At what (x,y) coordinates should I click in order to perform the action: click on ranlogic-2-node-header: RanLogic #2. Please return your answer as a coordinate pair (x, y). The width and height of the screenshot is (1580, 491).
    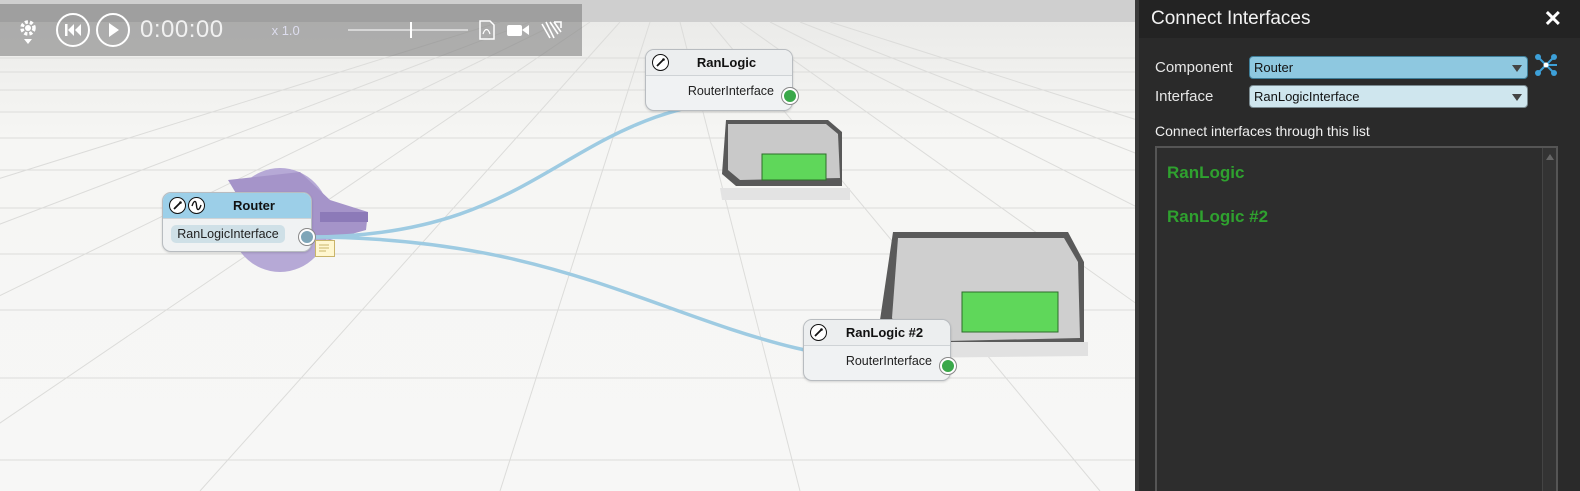
    Looking at the image, I should click on (877, 333).